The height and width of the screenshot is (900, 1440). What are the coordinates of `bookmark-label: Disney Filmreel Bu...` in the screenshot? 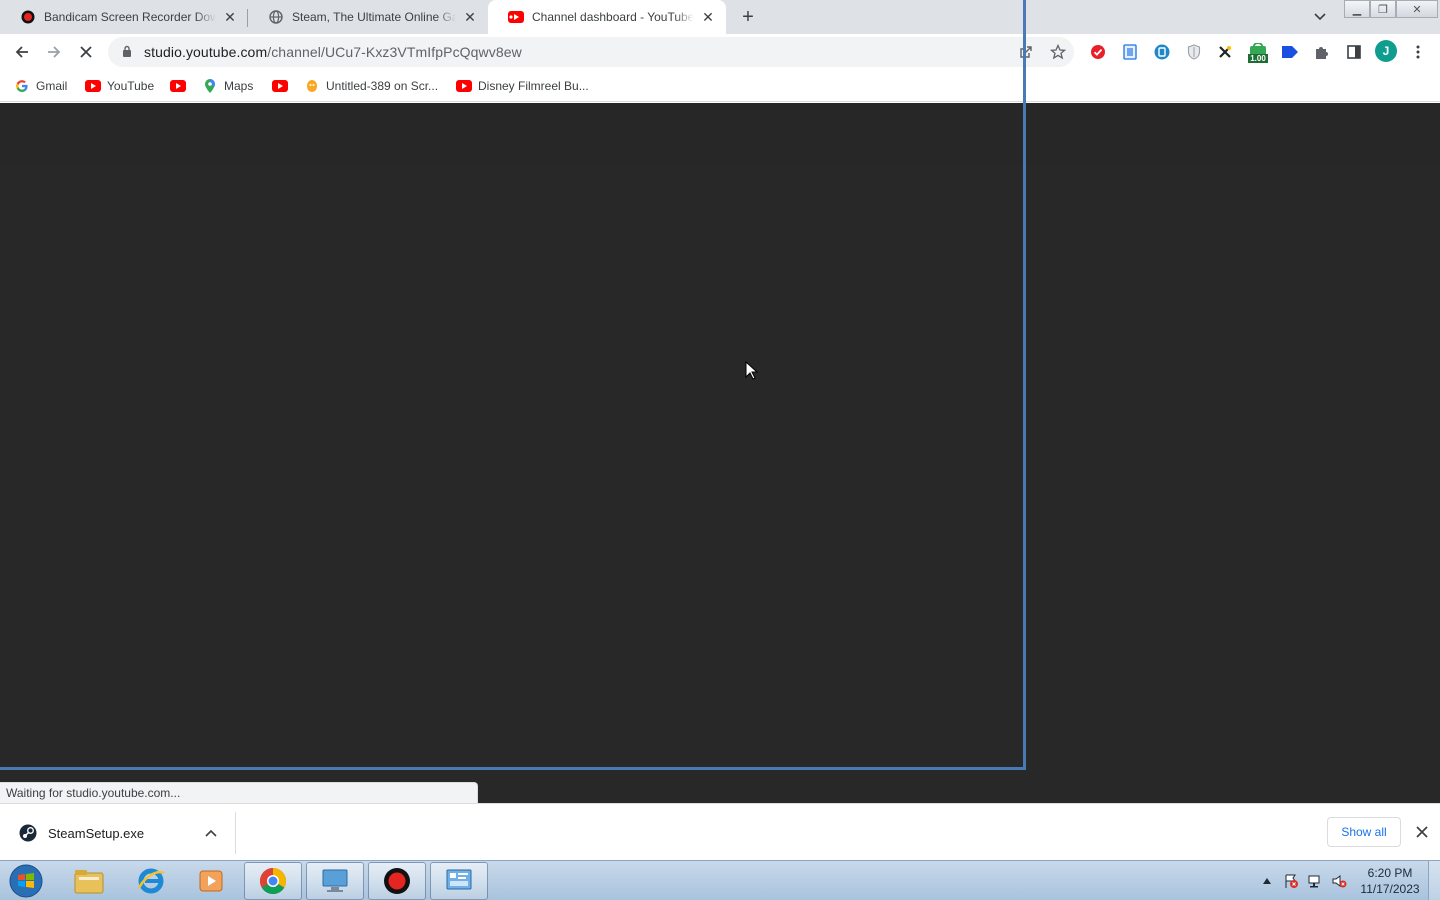 It's located at (533, 86).